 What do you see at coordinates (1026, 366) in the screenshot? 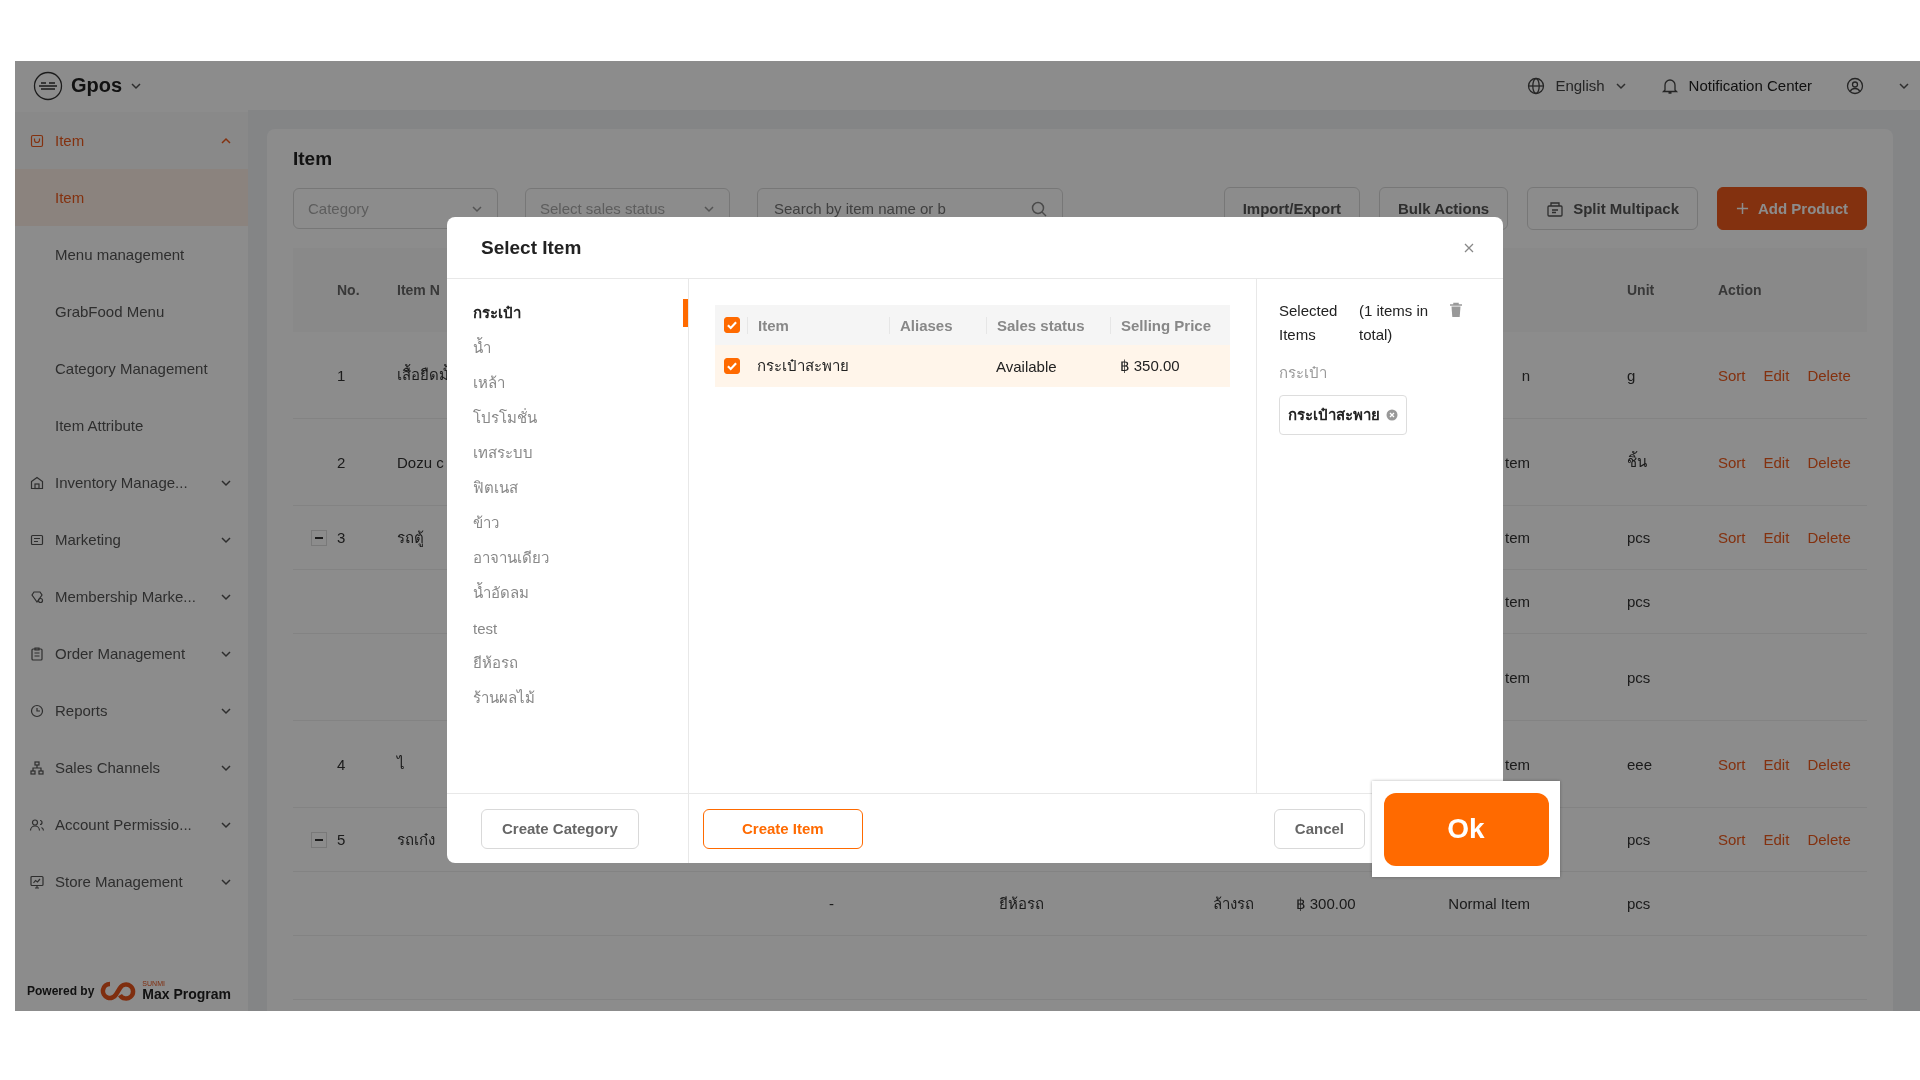
I see `table-cell-text: Available` at bounding box center [1026, 366].